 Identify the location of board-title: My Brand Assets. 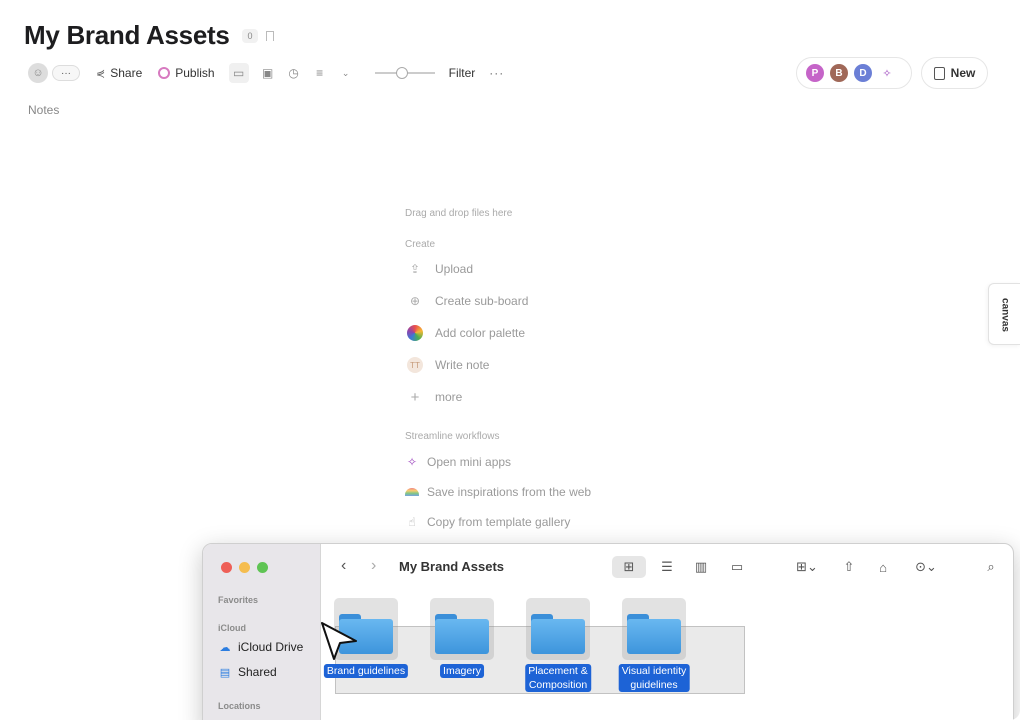
(127, 35).